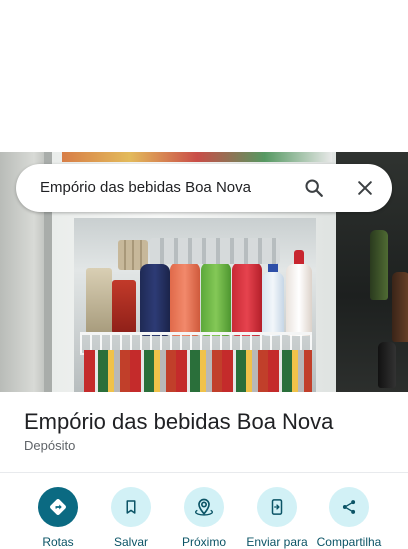 Image resolution: width=408 pixels, height=549 pixels. I want to click on photo-back-row, so click(215, 251).